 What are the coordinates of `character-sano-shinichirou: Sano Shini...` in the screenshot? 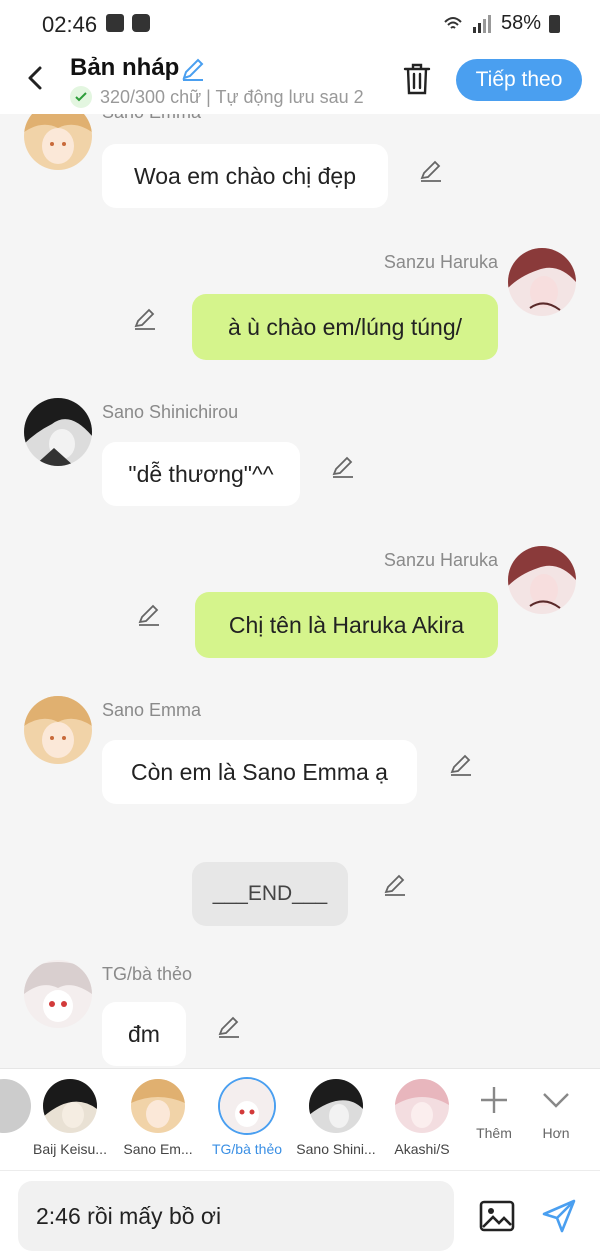 It's located at (336, 1118).